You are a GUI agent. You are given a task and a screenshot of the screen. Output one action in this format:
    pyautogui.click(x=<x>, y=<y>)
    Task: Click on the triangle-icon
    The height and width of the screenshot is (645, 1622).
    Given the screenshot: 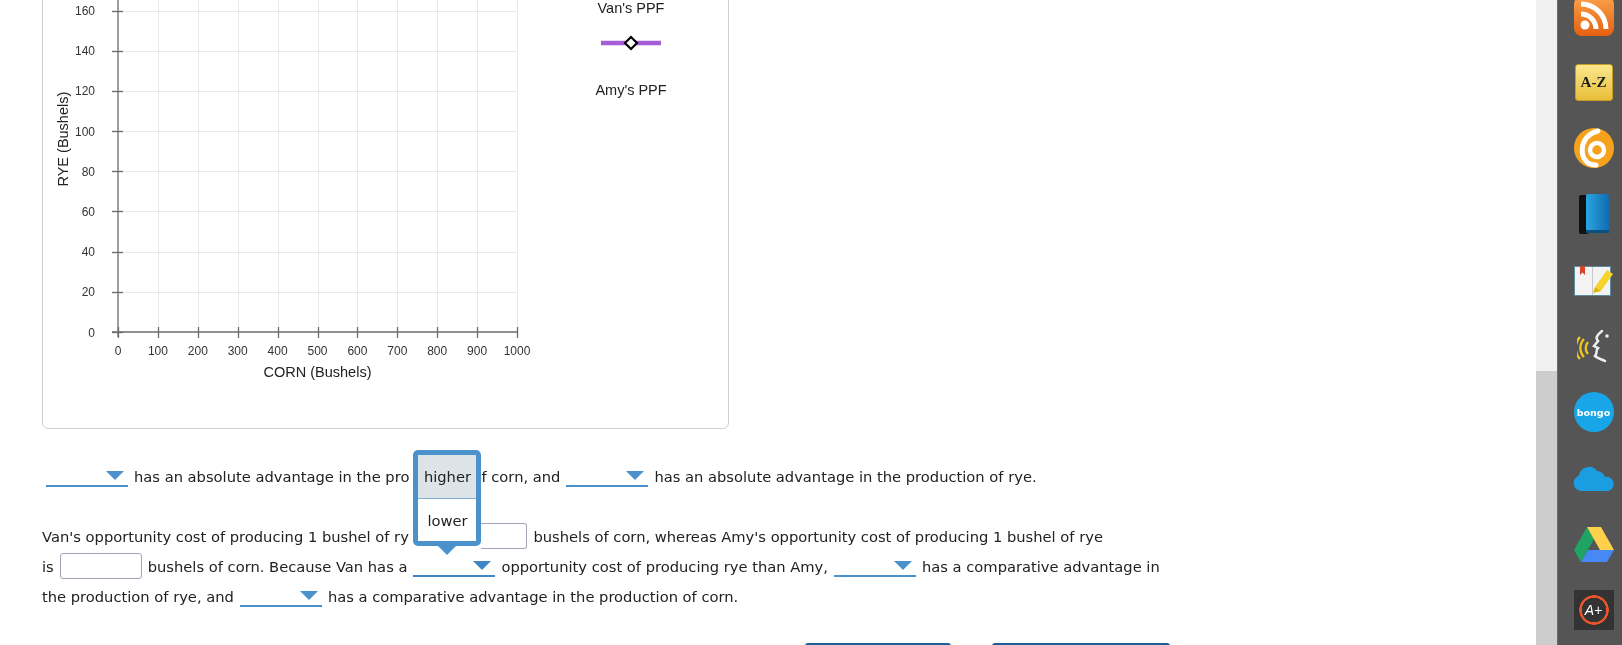 What is the action you would take?
    pyautogui.click(x=1593, y=544)
    